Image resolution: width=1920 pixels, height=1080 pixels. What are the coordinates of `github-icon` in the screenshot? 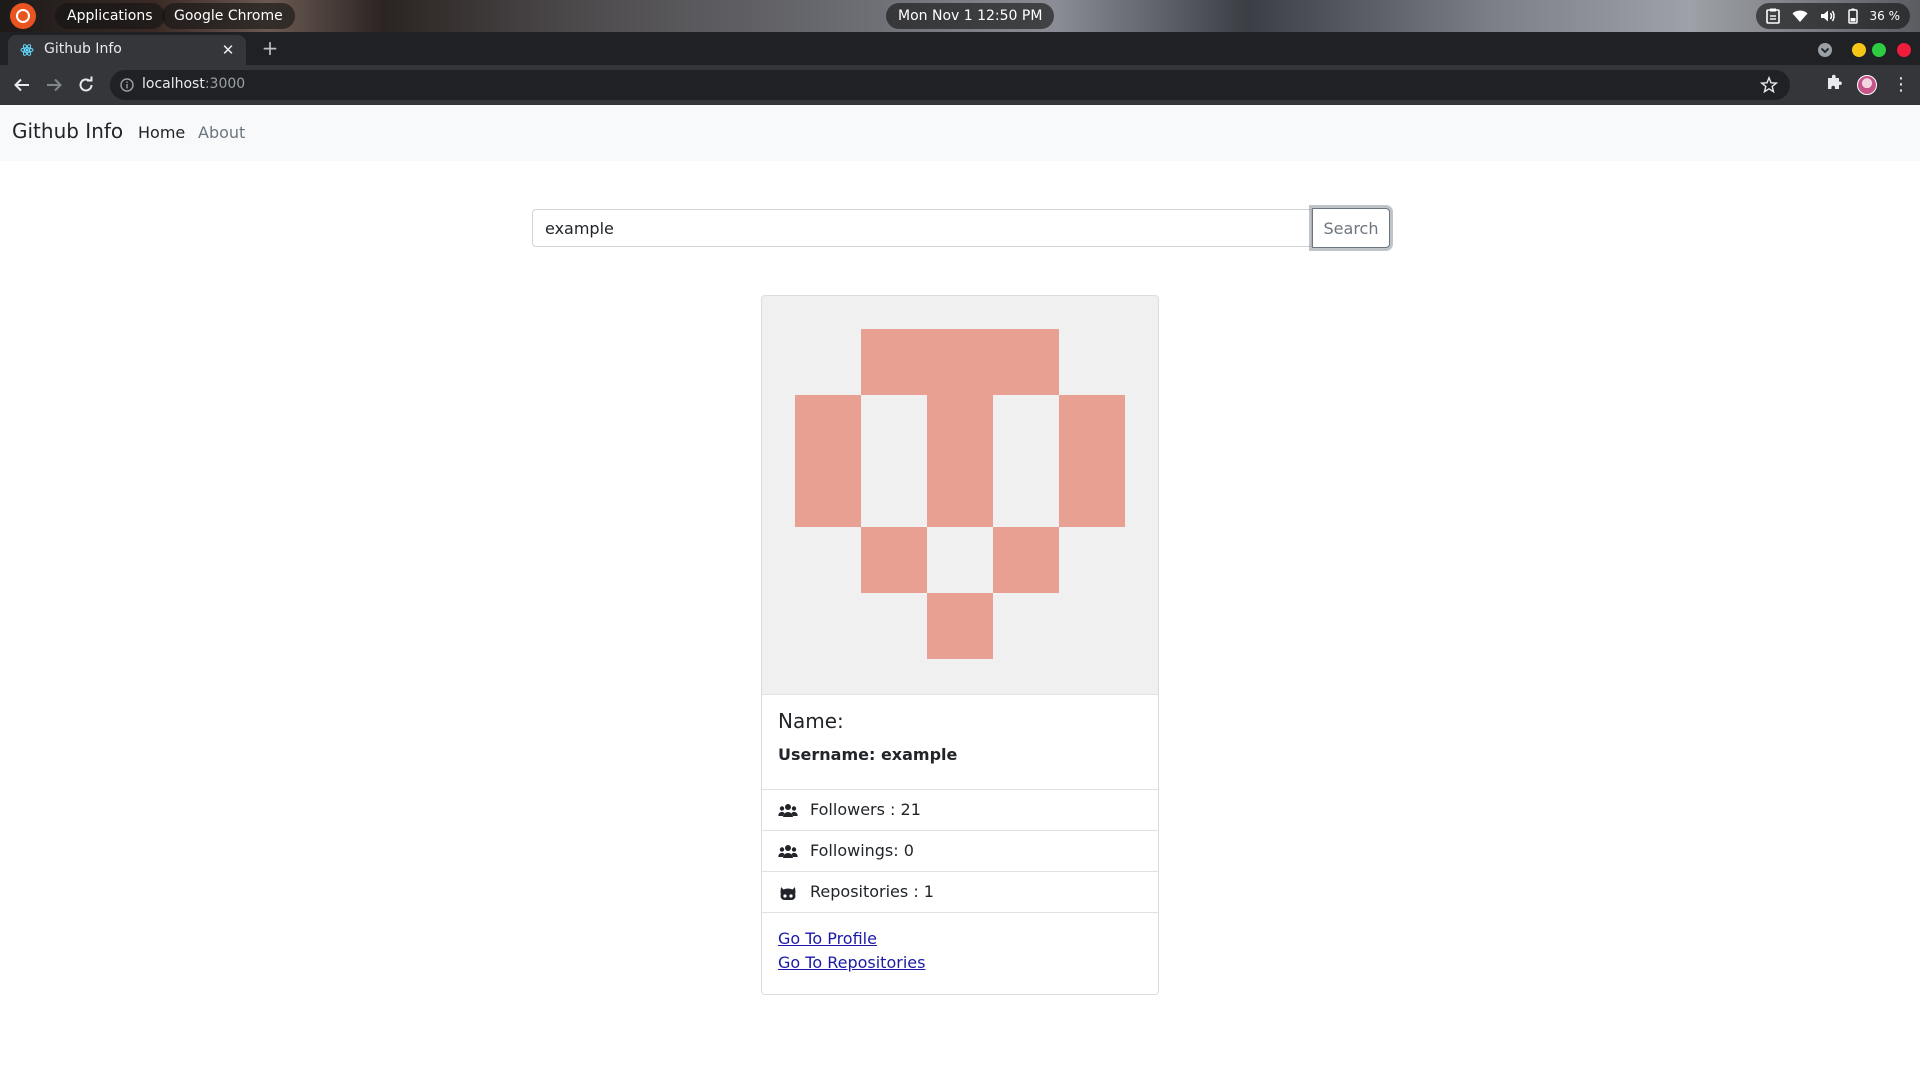 It's located at (788, 893).